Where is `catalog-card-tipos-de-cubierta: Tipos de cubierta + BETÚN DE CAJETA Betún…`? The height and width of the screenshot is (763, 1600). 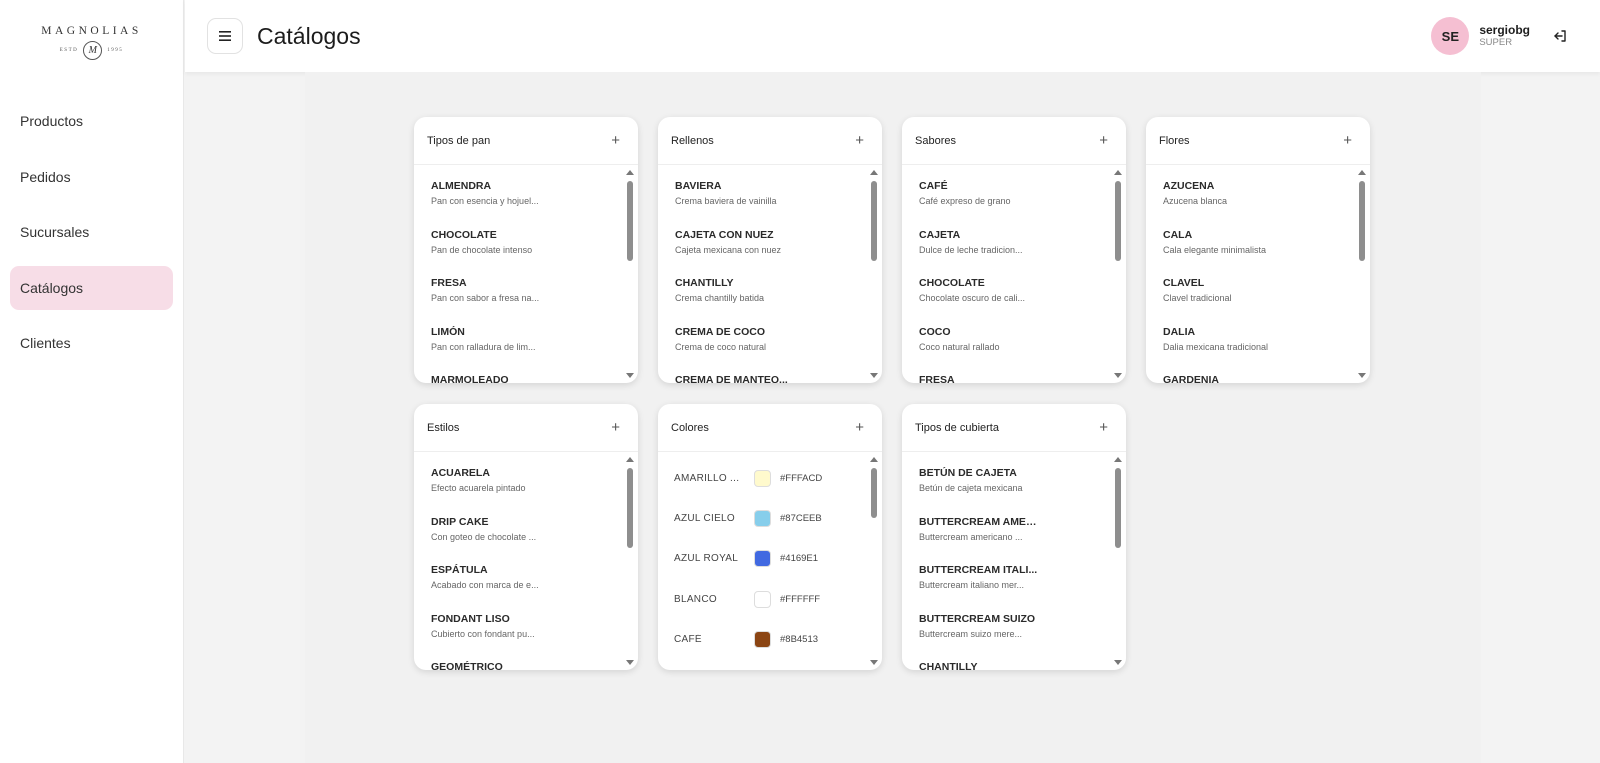
catalog-card-tipos-de-cubierta: Tipos de cubierta + BETÚN DE CAJETA Betún… is located at coordinates (1014, 537).